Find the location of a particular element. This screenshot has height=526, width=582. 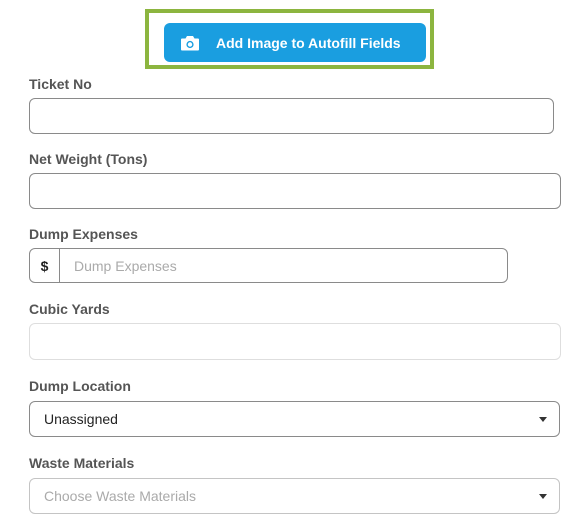

dump-location-label: Dump Location is located at coordinates (80, 386).